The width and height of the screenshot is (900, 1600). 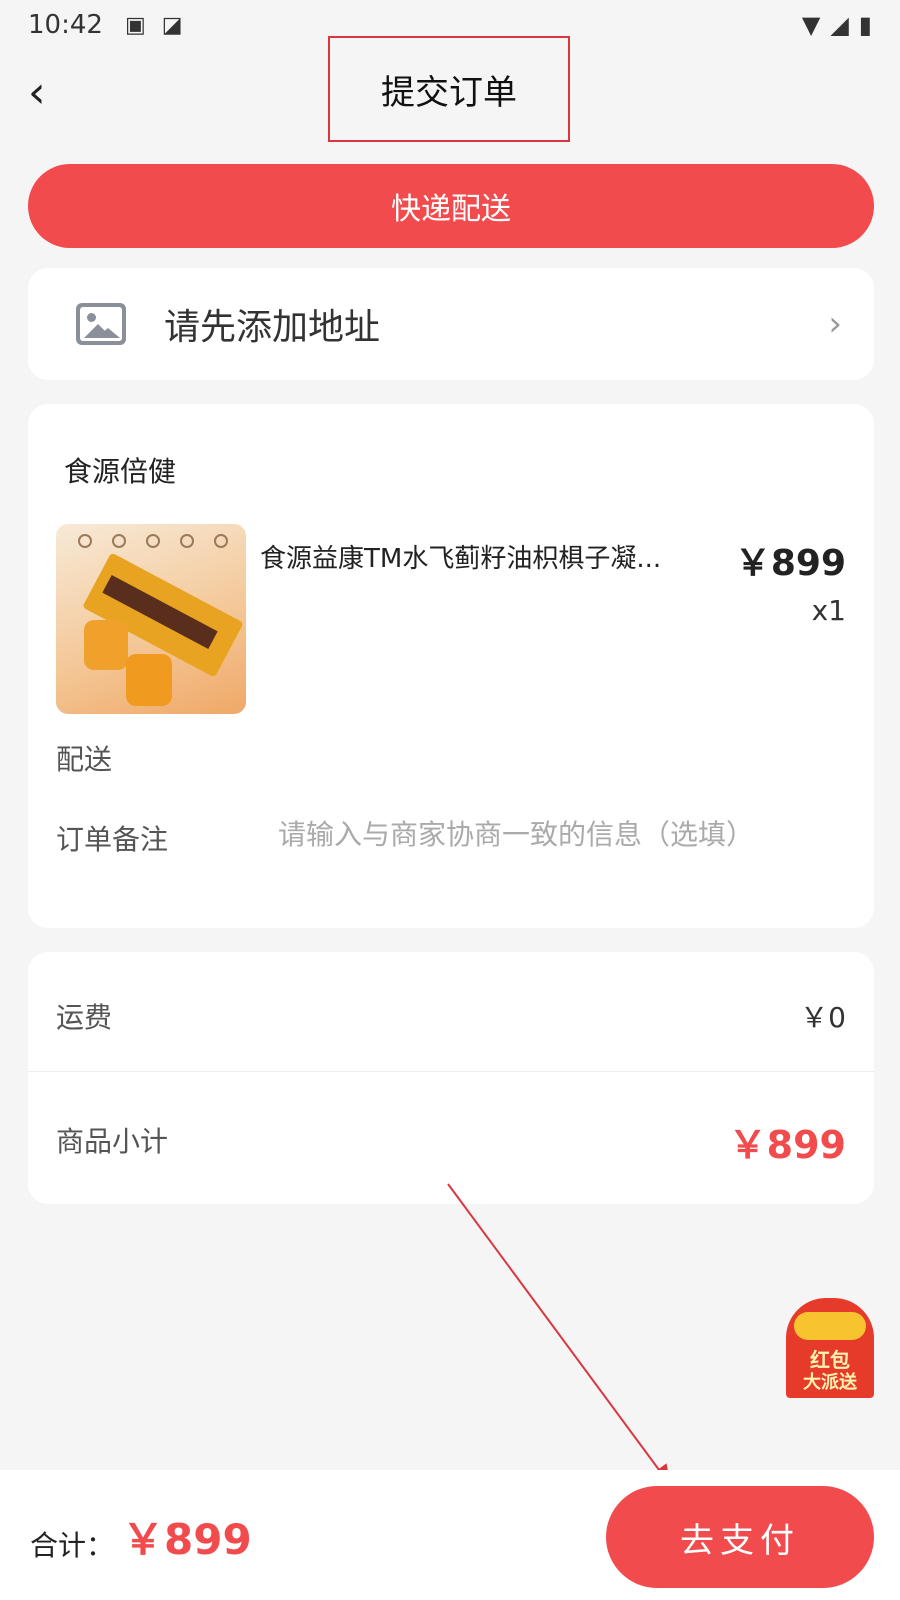 I want to click on title-highlight-box: 提交订单, so click(x=449, y=89).